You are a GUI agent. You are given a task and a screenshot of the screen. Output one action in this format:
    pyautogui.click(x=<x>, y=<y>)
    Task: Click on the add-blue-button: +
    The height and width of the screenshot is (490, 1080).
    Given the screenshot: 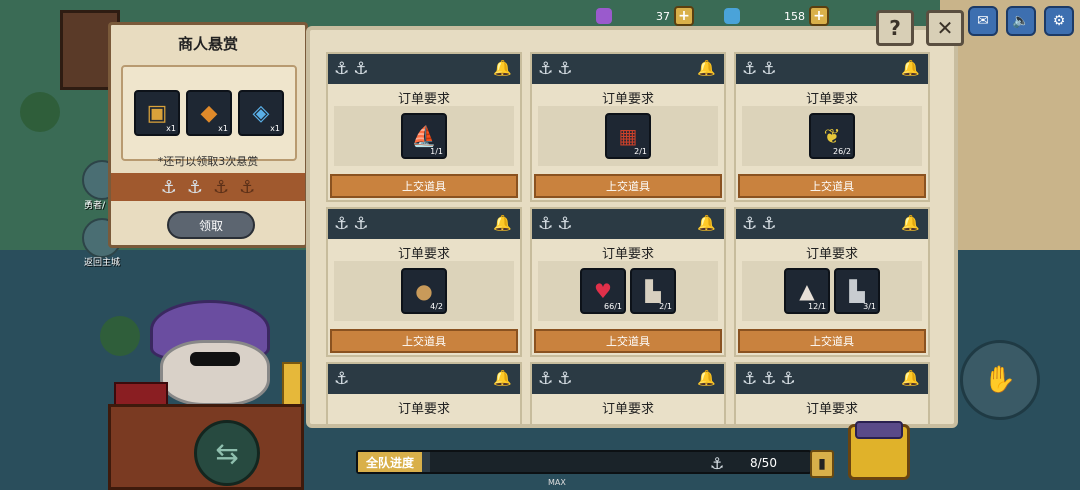 What is the action you would take?
    pyautogui.click(x=819, y=16)
    